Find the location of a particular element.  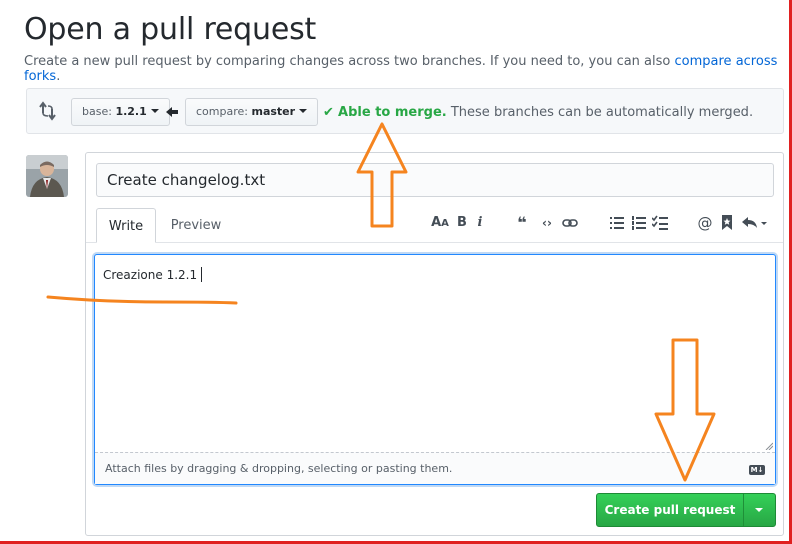

markdown-icon: M↓ is located at coordinates (757, 470).